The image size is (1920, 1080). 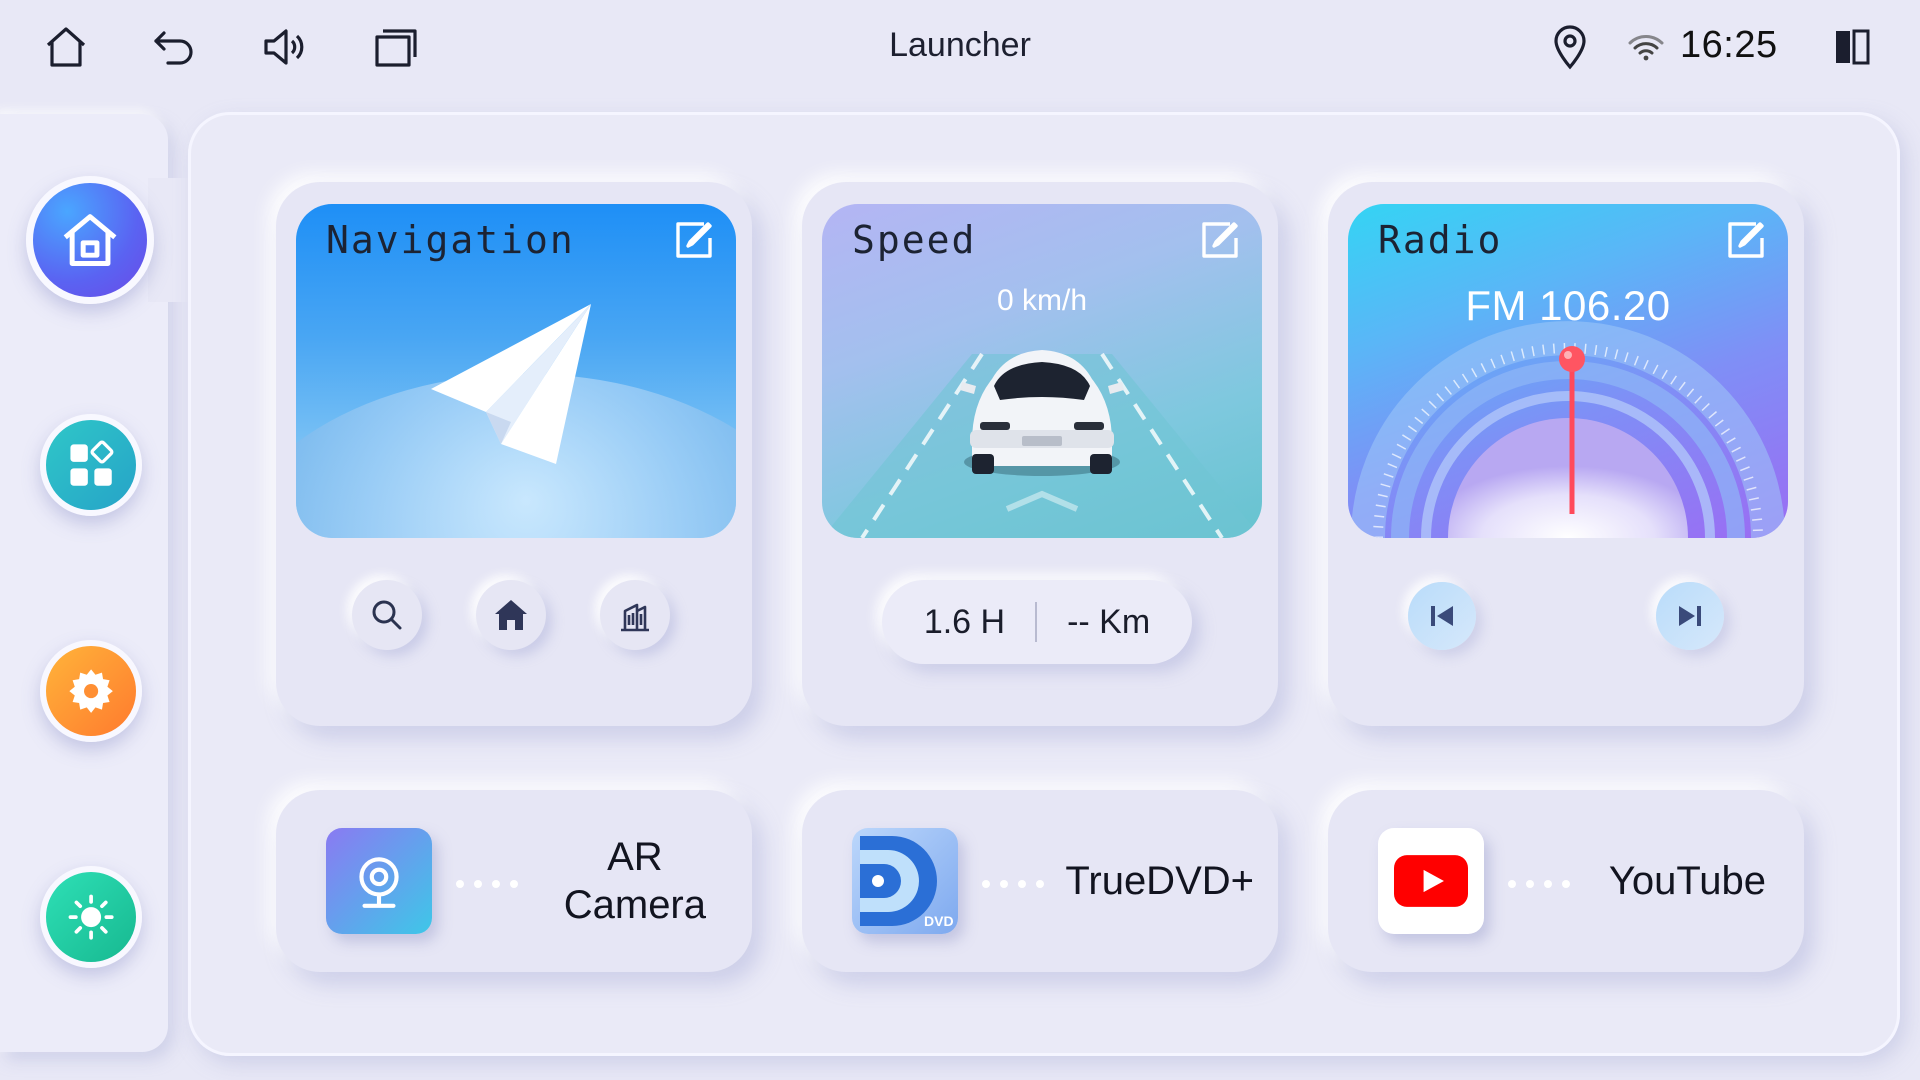 I want to click on navigation-widget: Navigation, so click(x=514, y=454).